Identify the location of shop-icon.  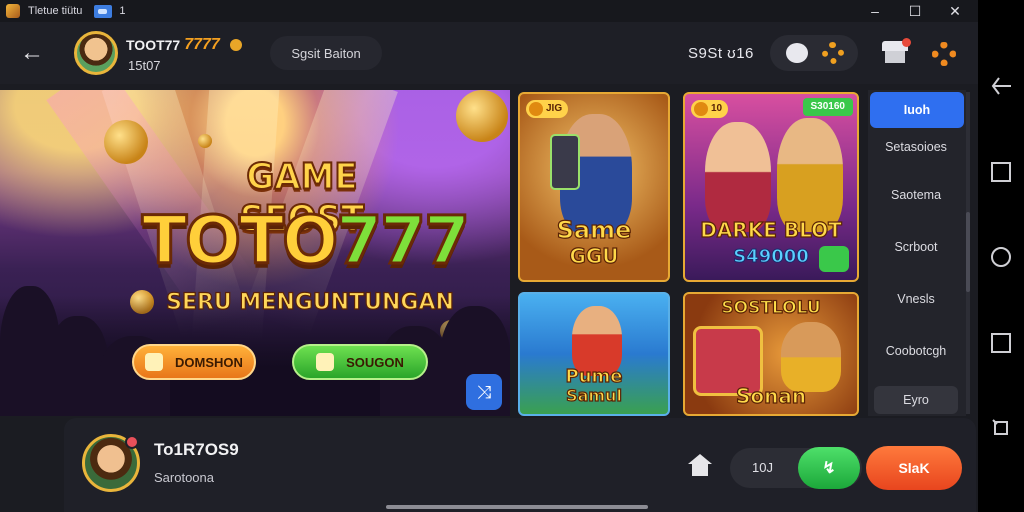
(896, 51).